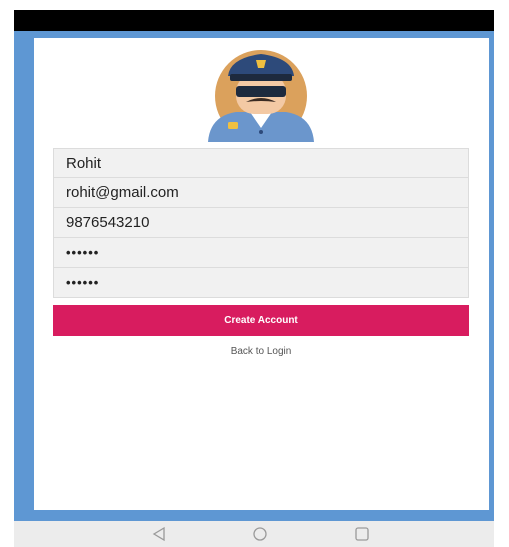  I want to click on police-officer-icon, so click(261, 96).